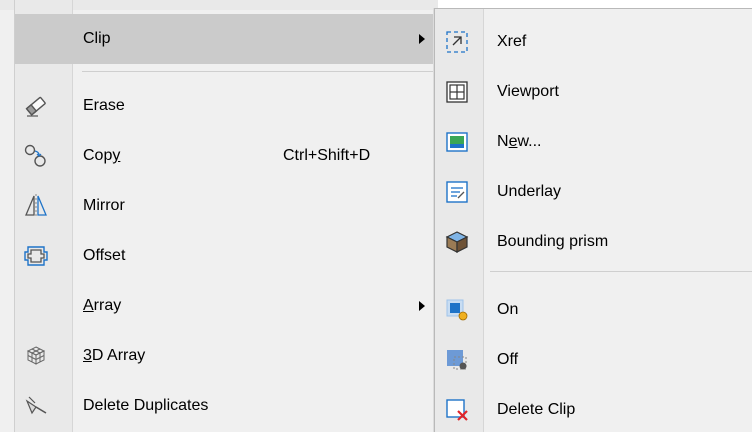 This screenshot has width=752, height=432. Describe the element at coordinates (553, 241) in the screenshot. I see `submenu-item-label: Bounding prism` at that location.